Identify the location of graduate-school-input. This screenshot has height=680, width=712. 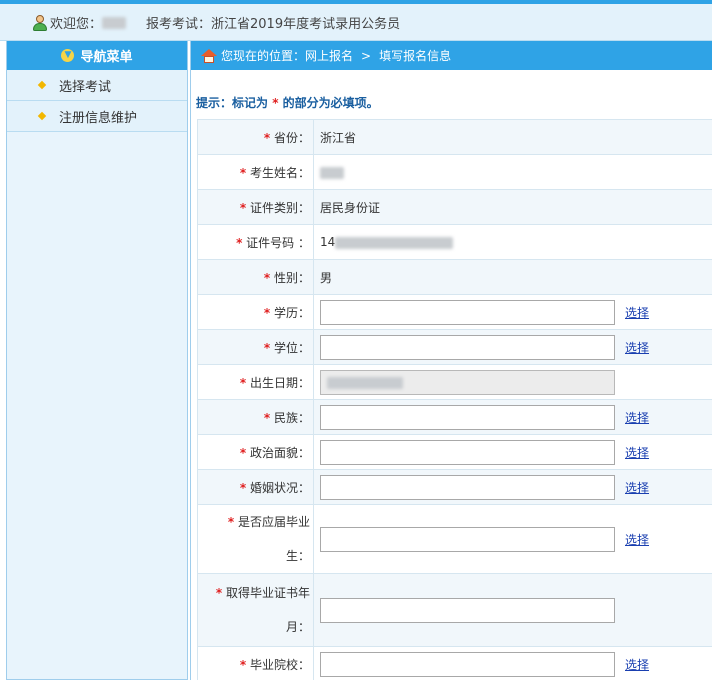
(467, 664).